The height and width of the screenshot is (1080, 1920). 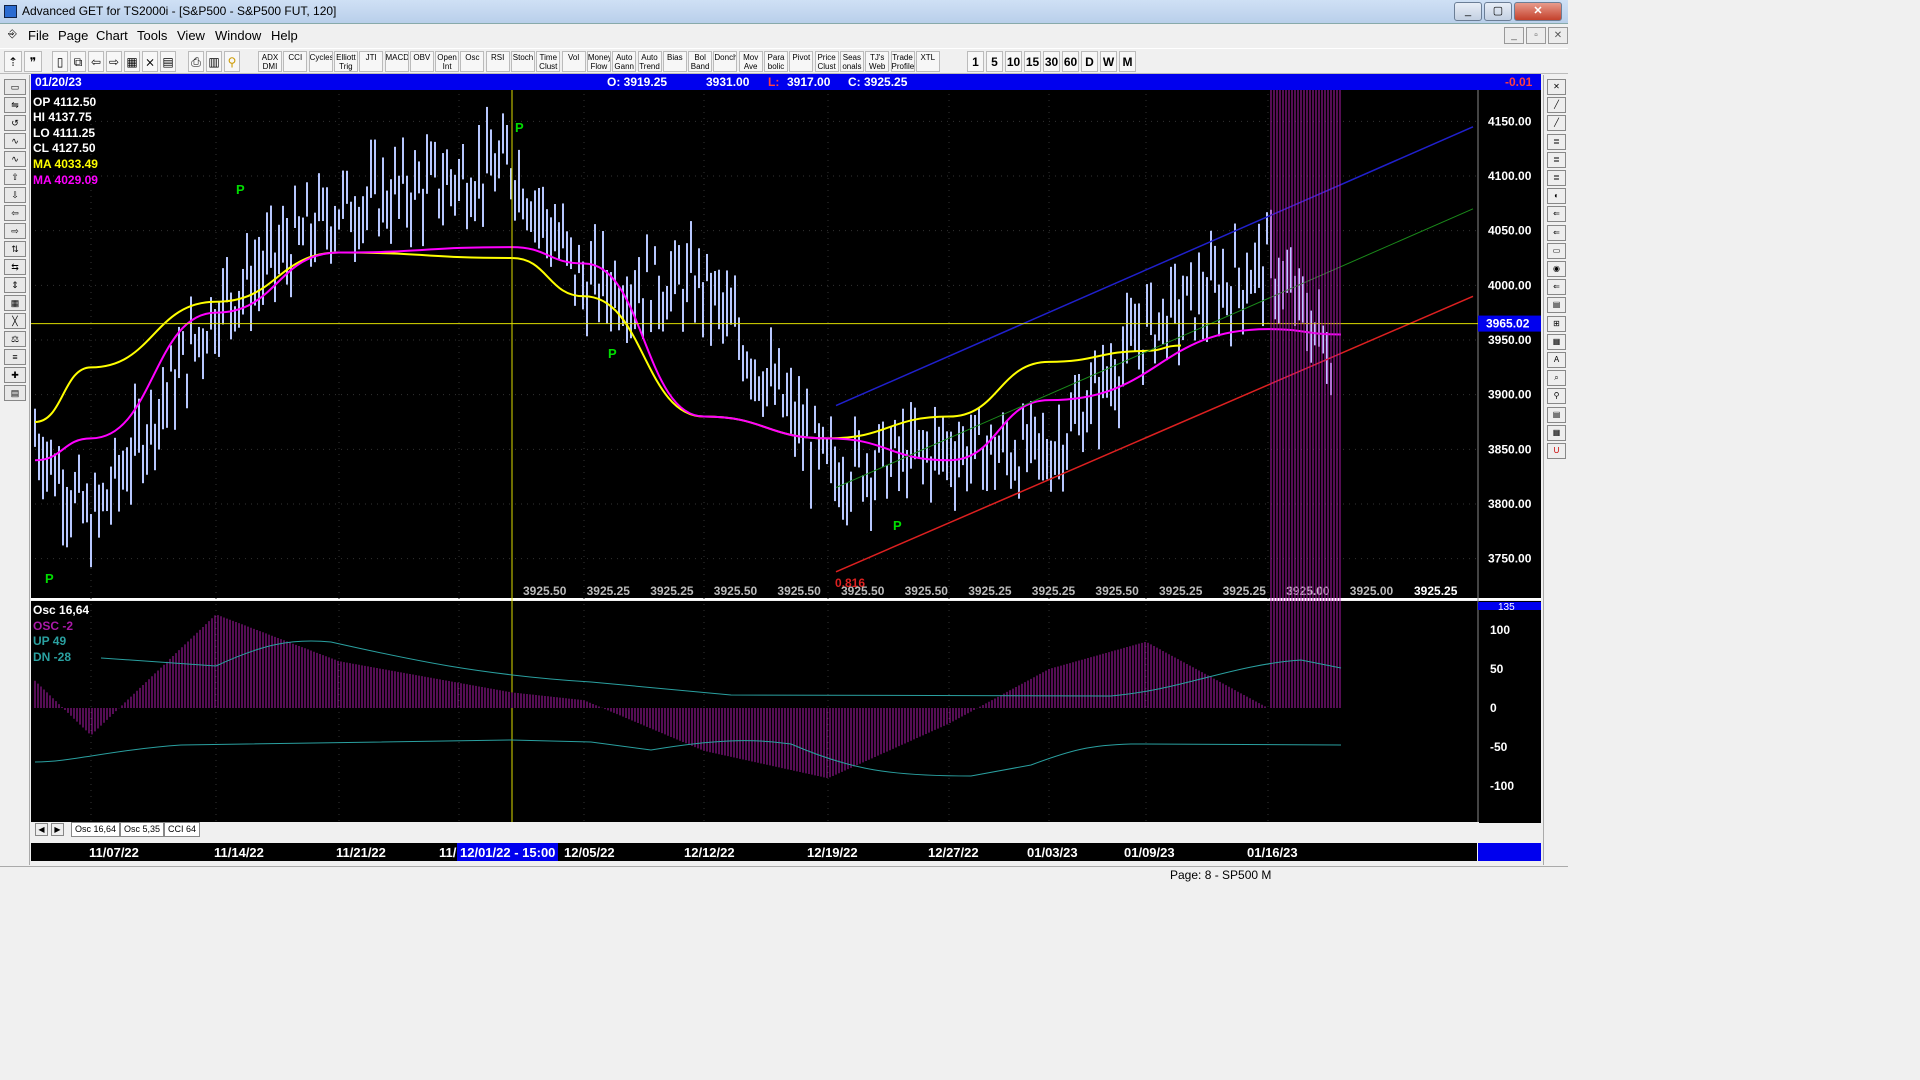 I want to click on right-tool-icon: U, so click(x=1556, y=451).